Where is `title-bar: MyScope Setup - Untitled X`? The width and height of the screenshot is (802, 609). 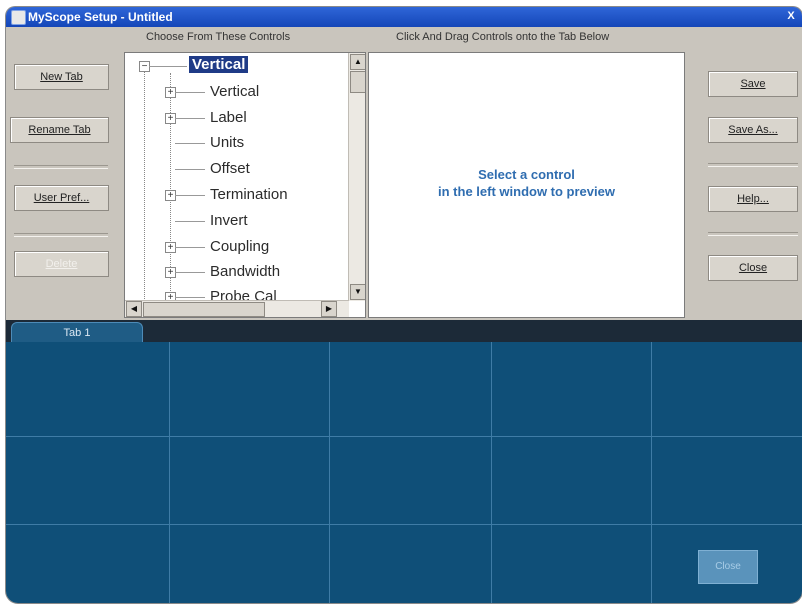
title-bar: MyScope Setup - Untitled X is located at coordinates (404, 17).